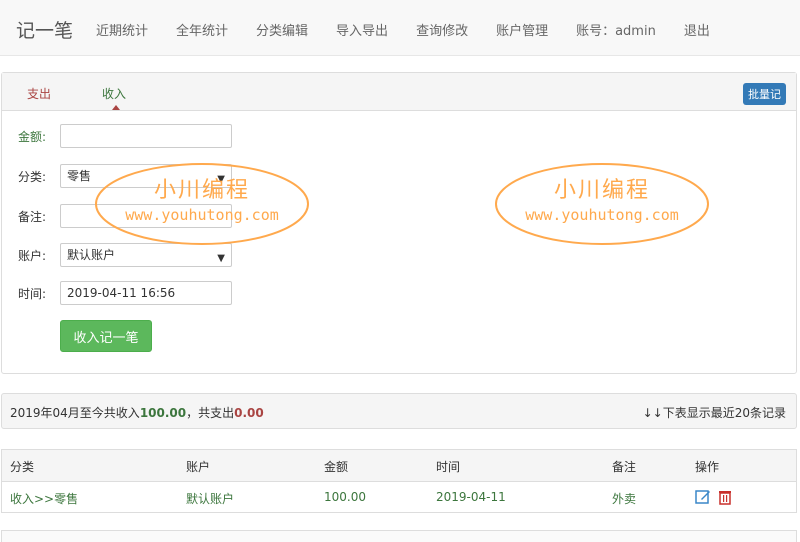 The height and width of the screenshot is (542, 800). What do you see at coordinates (448, 467) in the screenshot?
I see `col-time: 时间` at bounding box center [448, 467].